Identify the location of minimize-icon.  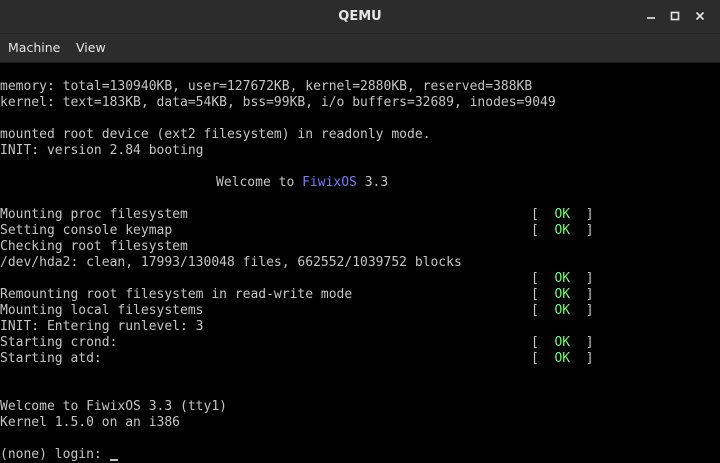
(651, 18).